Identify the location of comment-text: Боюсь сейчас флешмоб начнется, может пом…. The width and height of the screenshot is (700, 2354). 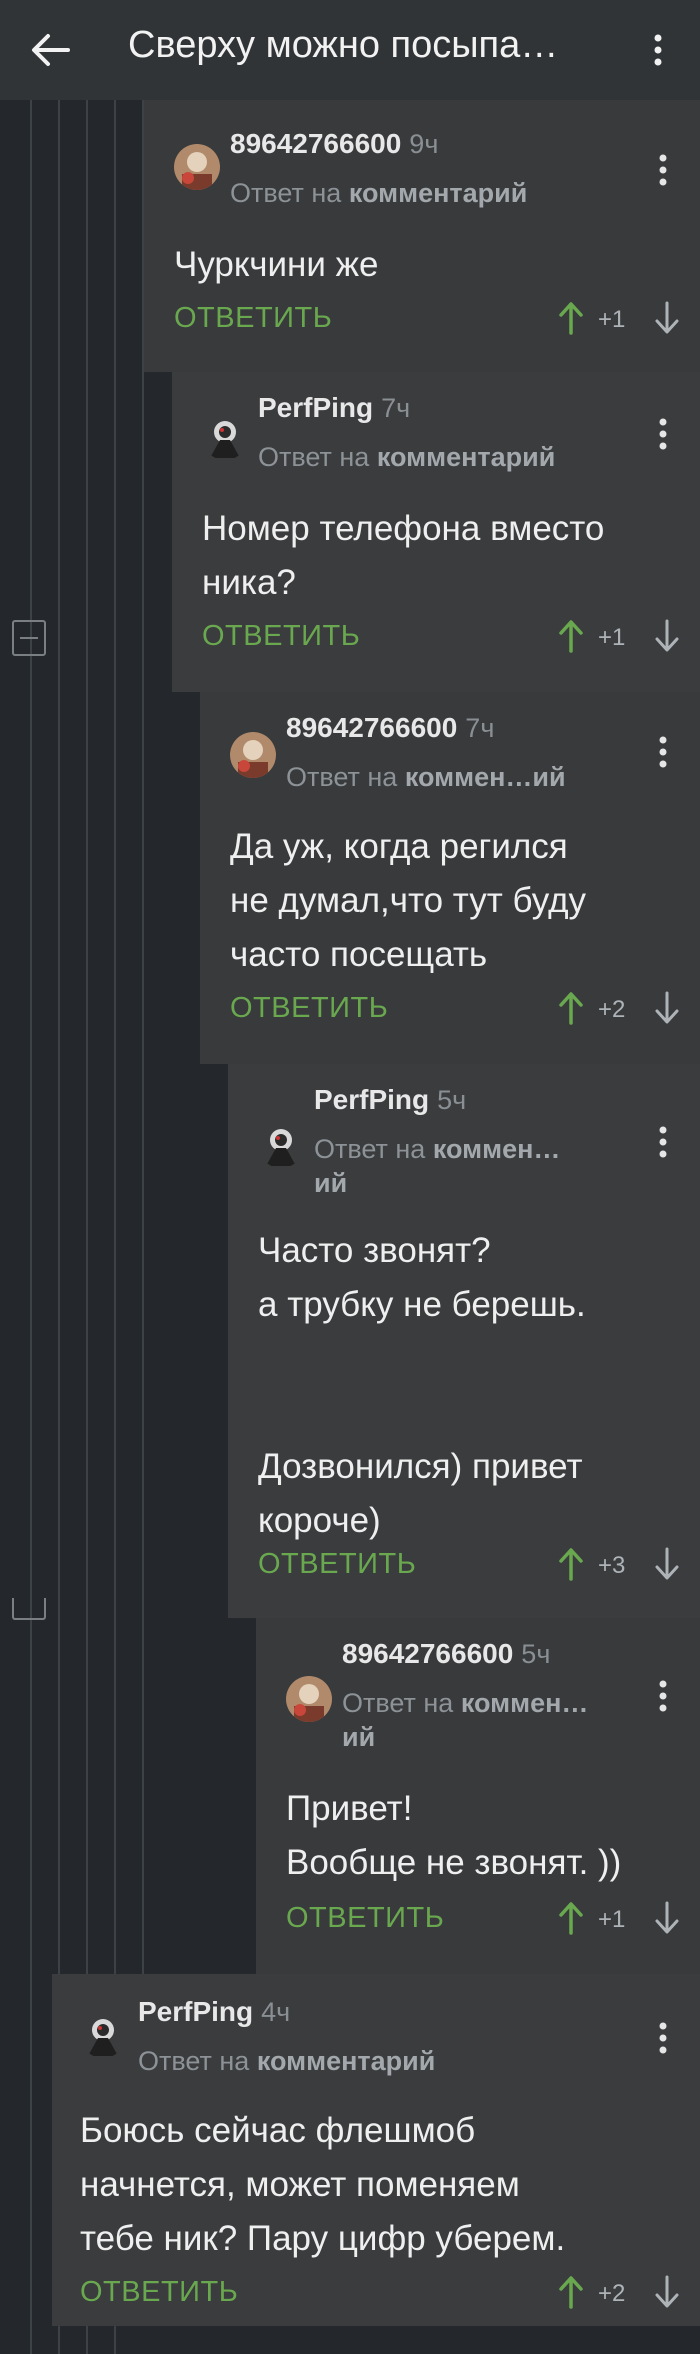
(323, 2184).